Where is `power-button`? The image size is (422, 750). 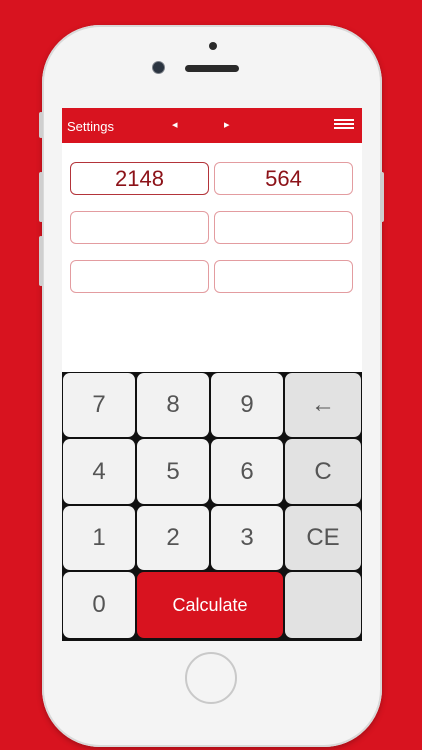 power-button is located at coordinates (382, 197).